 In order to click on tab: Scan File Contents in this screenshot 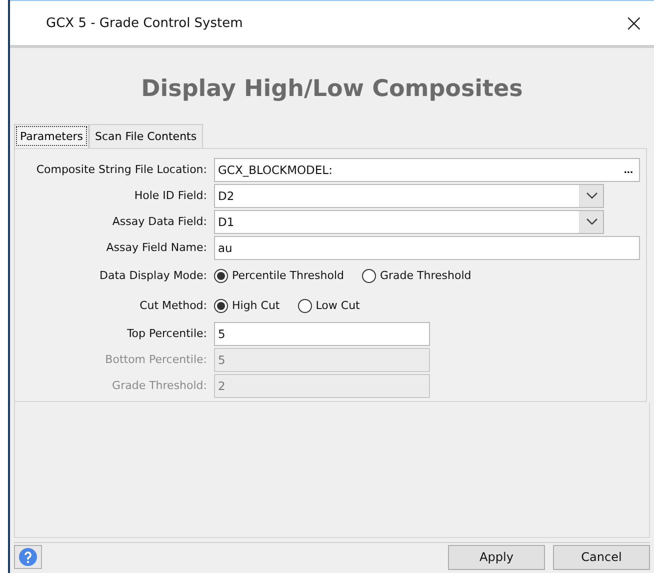, I will do `click(145, 136)`.